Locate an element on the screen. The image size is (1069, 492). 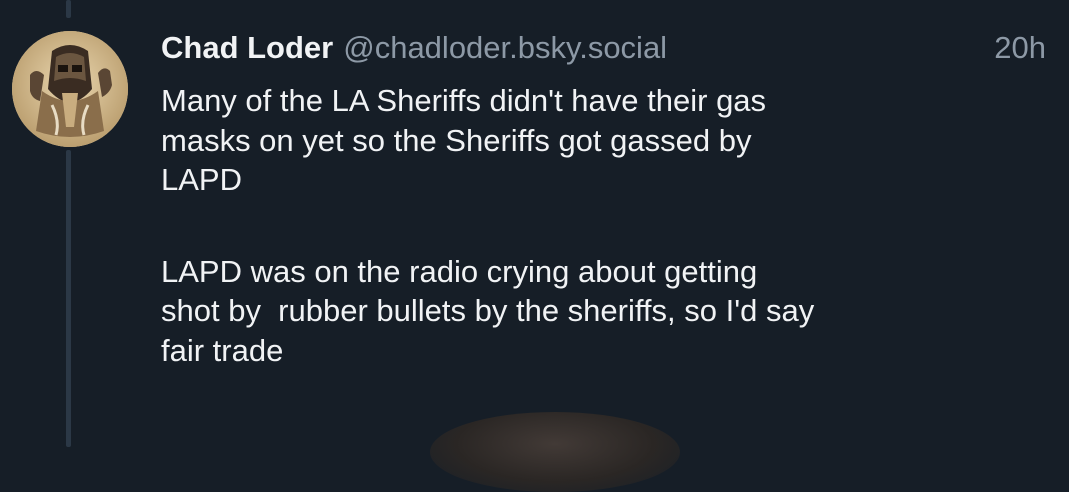
thread-connector-line is located at coordinates (68, 298).